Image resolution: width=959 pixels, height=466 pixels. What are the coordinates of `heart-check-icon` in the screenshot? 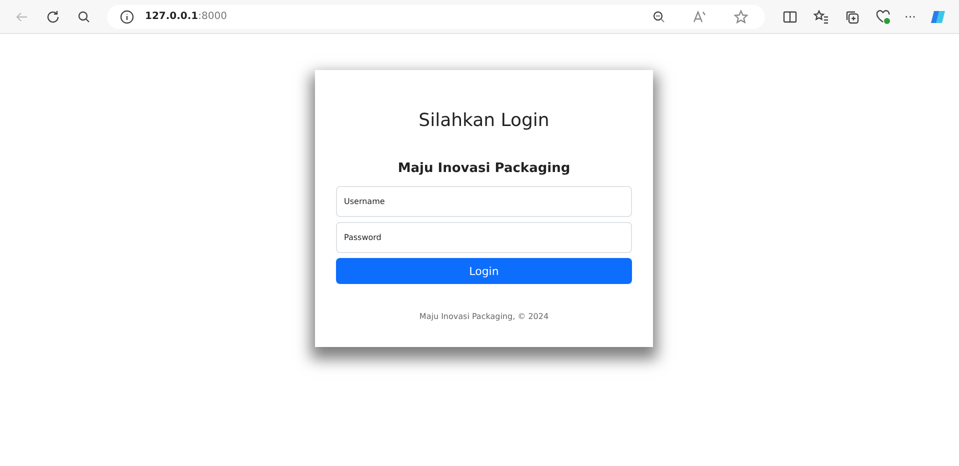 It's located at (883, 16).